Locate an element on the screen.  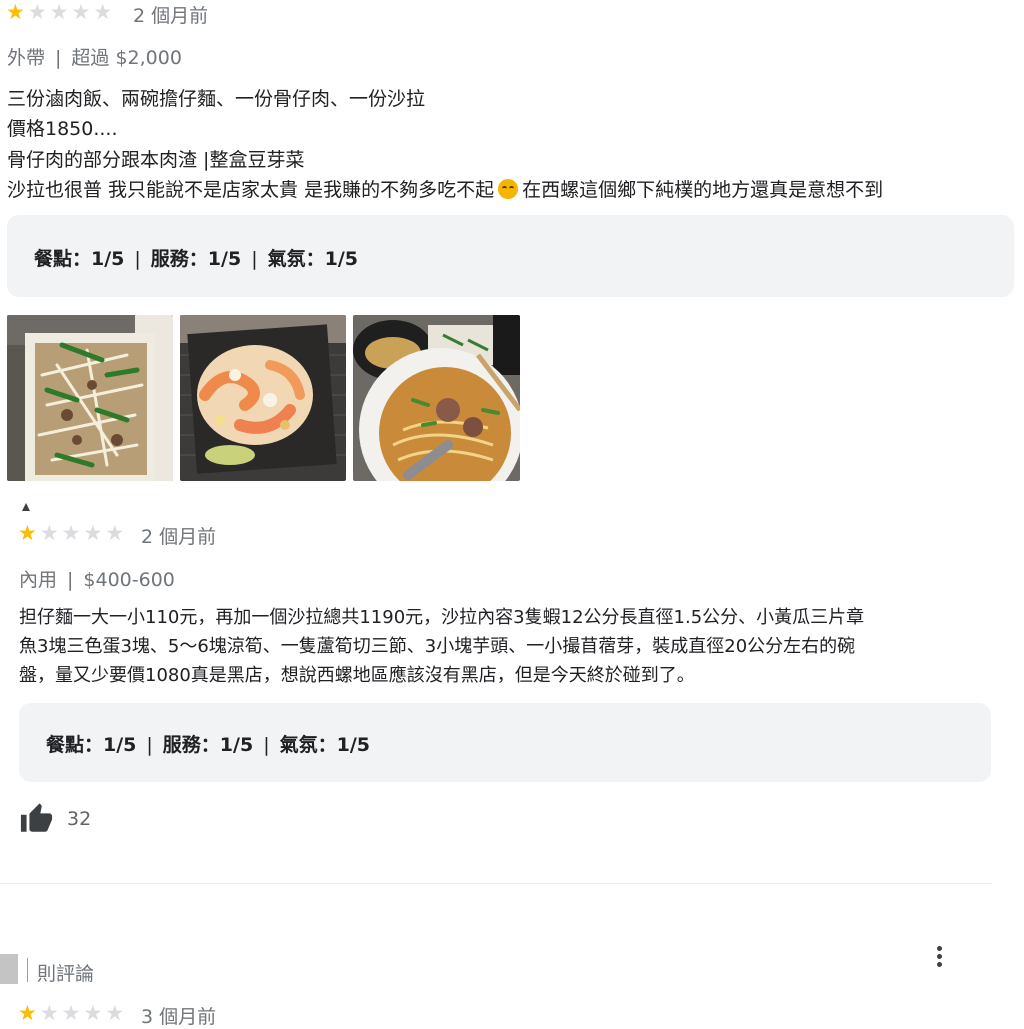
order-type: 內用 is located at coordinates (38, 580).